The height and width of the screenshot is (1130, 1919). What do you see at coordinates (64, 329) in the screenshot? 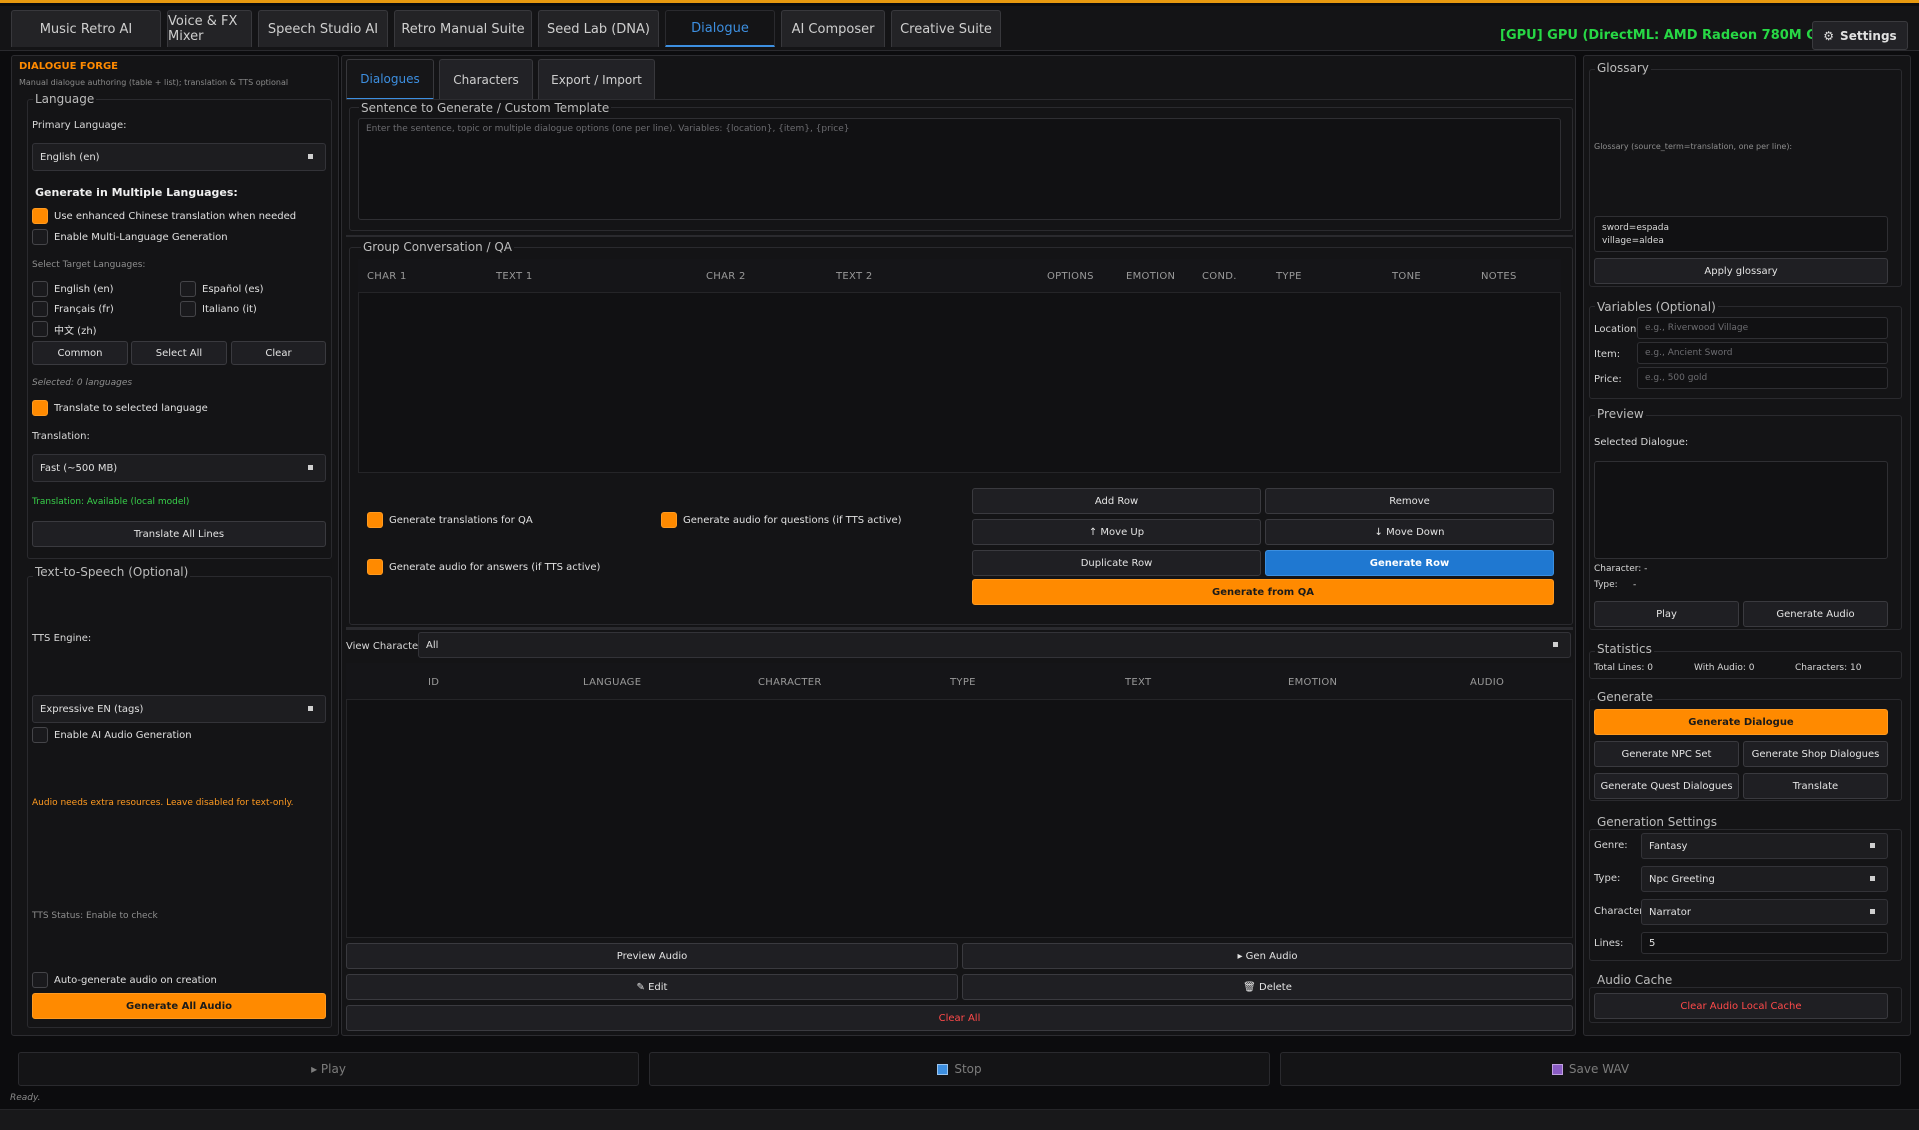
I see `lang-chinese-checkbox: 中文 (zh)` at bounding box center [64, 329].